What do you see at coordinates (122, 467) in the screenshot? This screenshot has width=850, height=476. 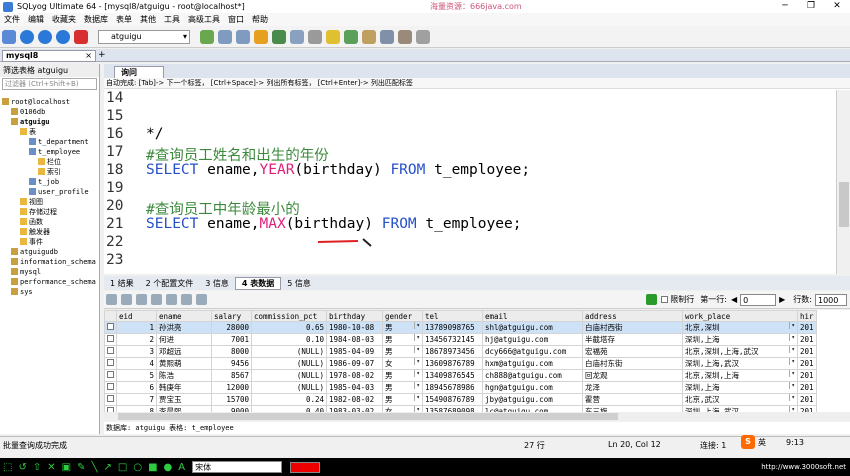 I see `rect-icon: □` at bounding box center [122, 467].